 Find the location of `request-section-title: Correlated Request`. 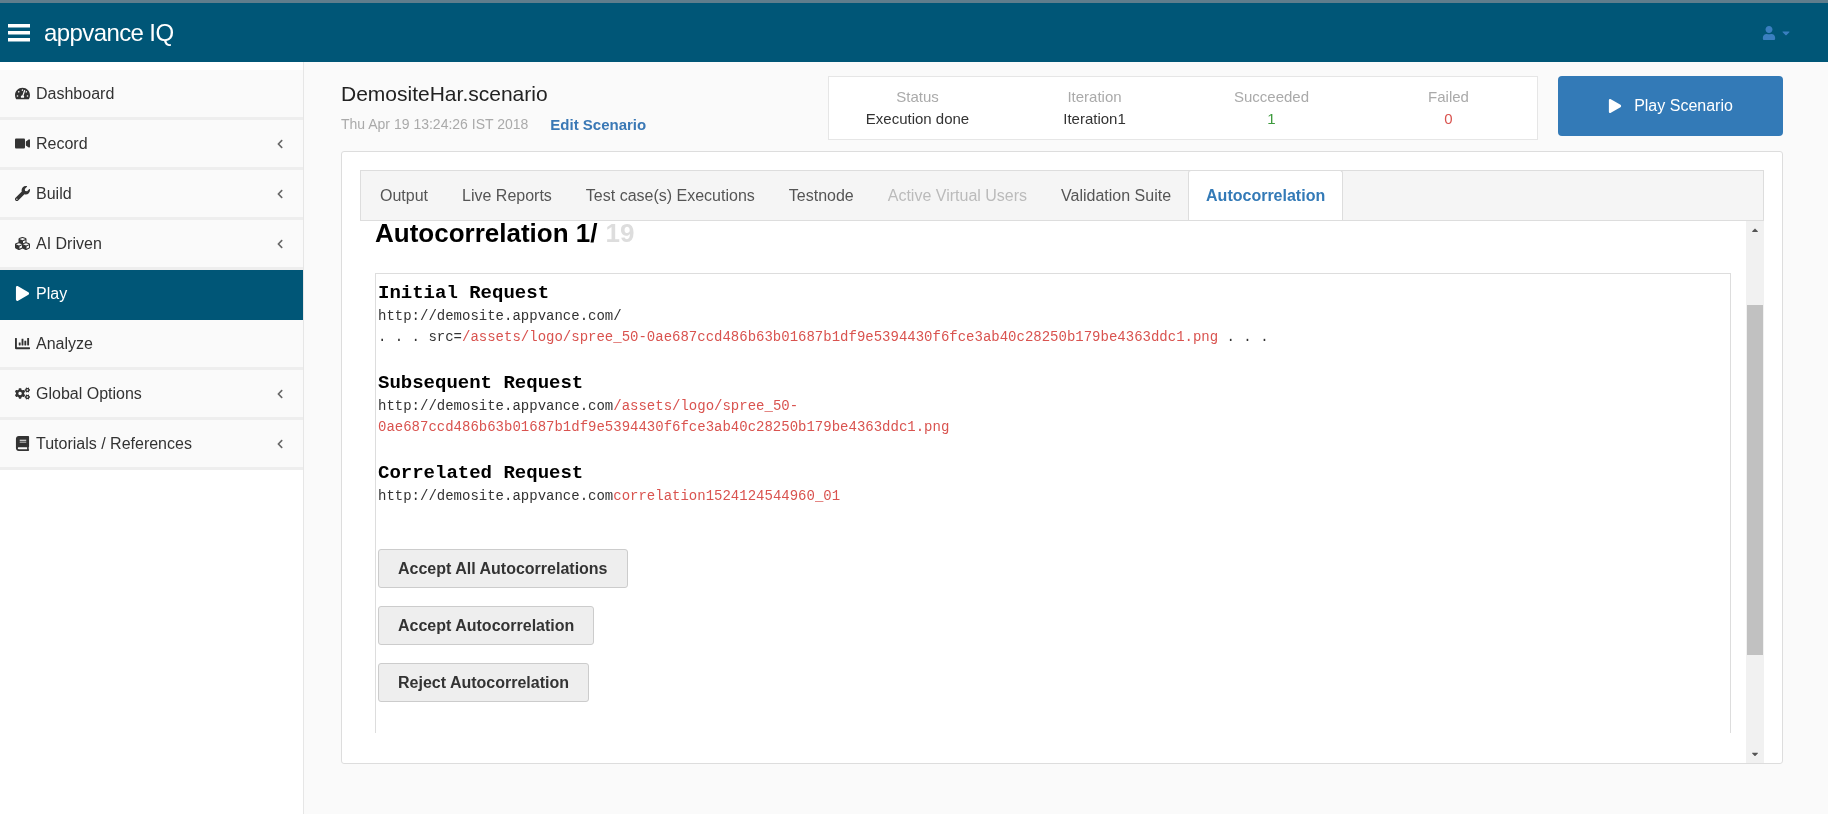

request-section-title: Correlated Request is located at coordinates (481, 473).